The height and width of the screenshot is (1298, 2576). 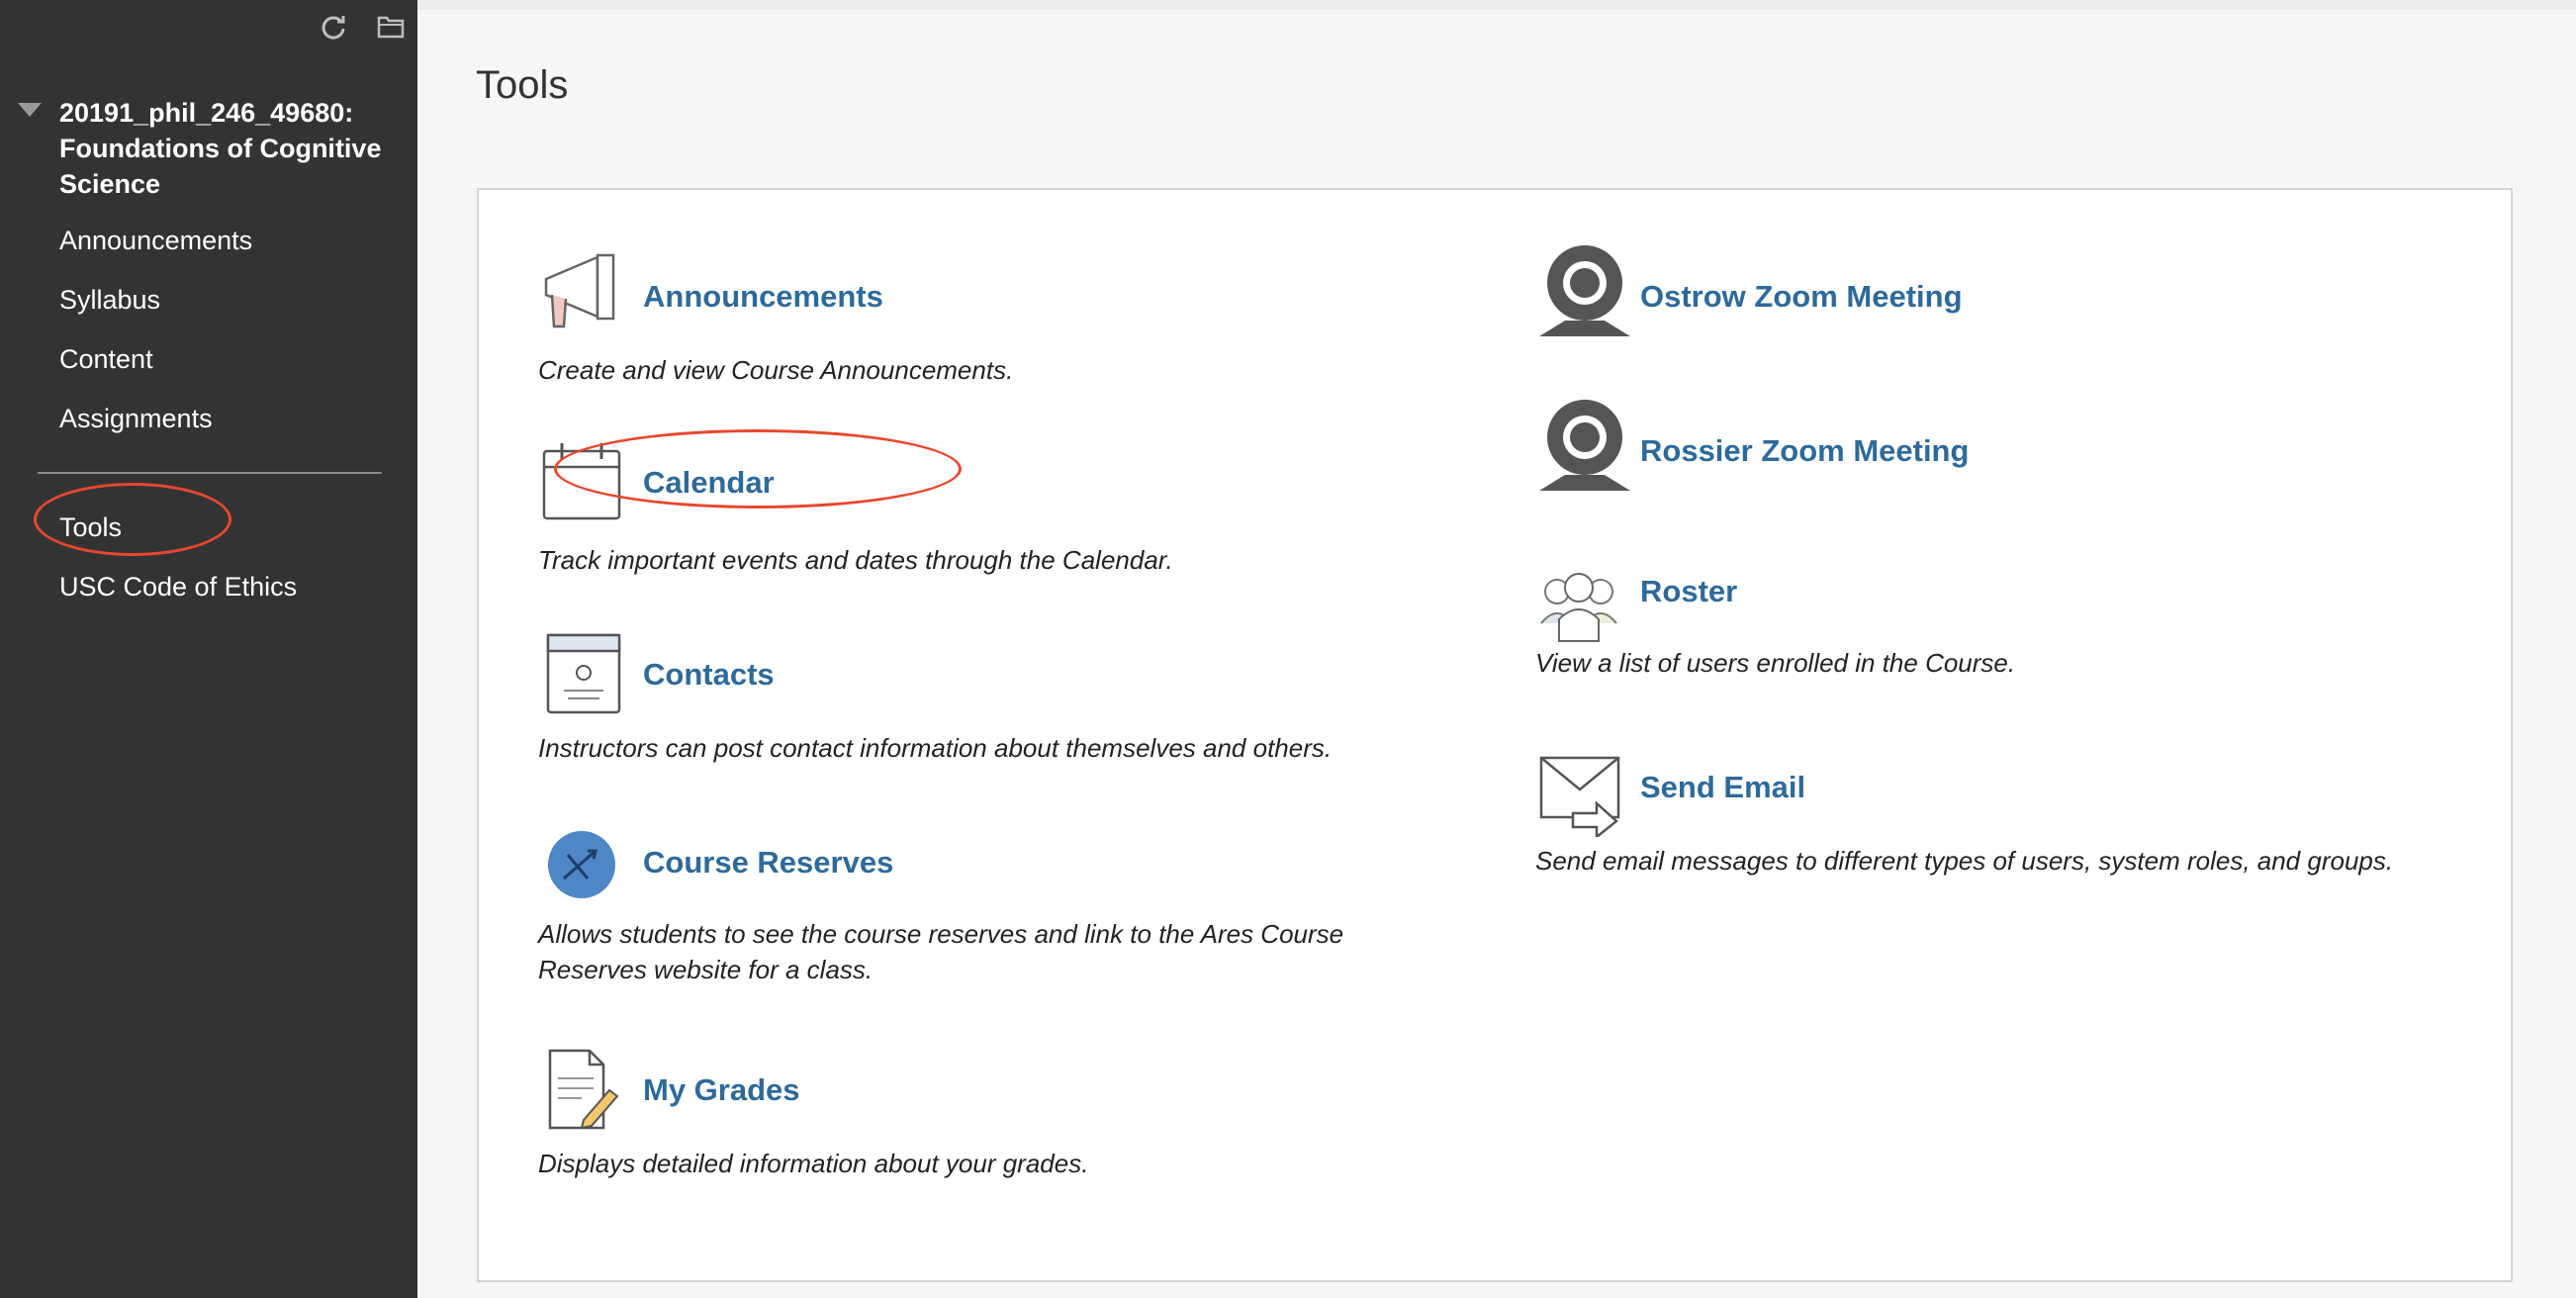 I want to click on top-strip, so click(x=1497, y=5).